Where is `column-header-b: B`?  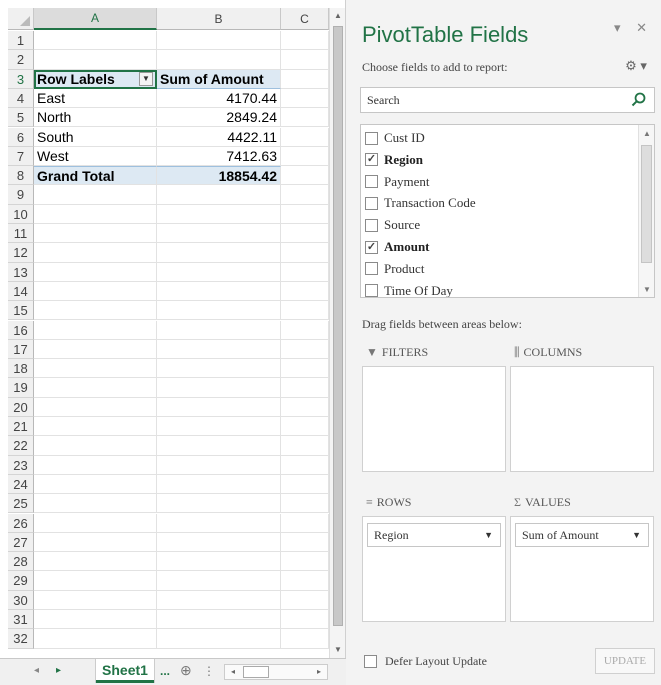
column-header-b: B is located at coordinates (219, 19).